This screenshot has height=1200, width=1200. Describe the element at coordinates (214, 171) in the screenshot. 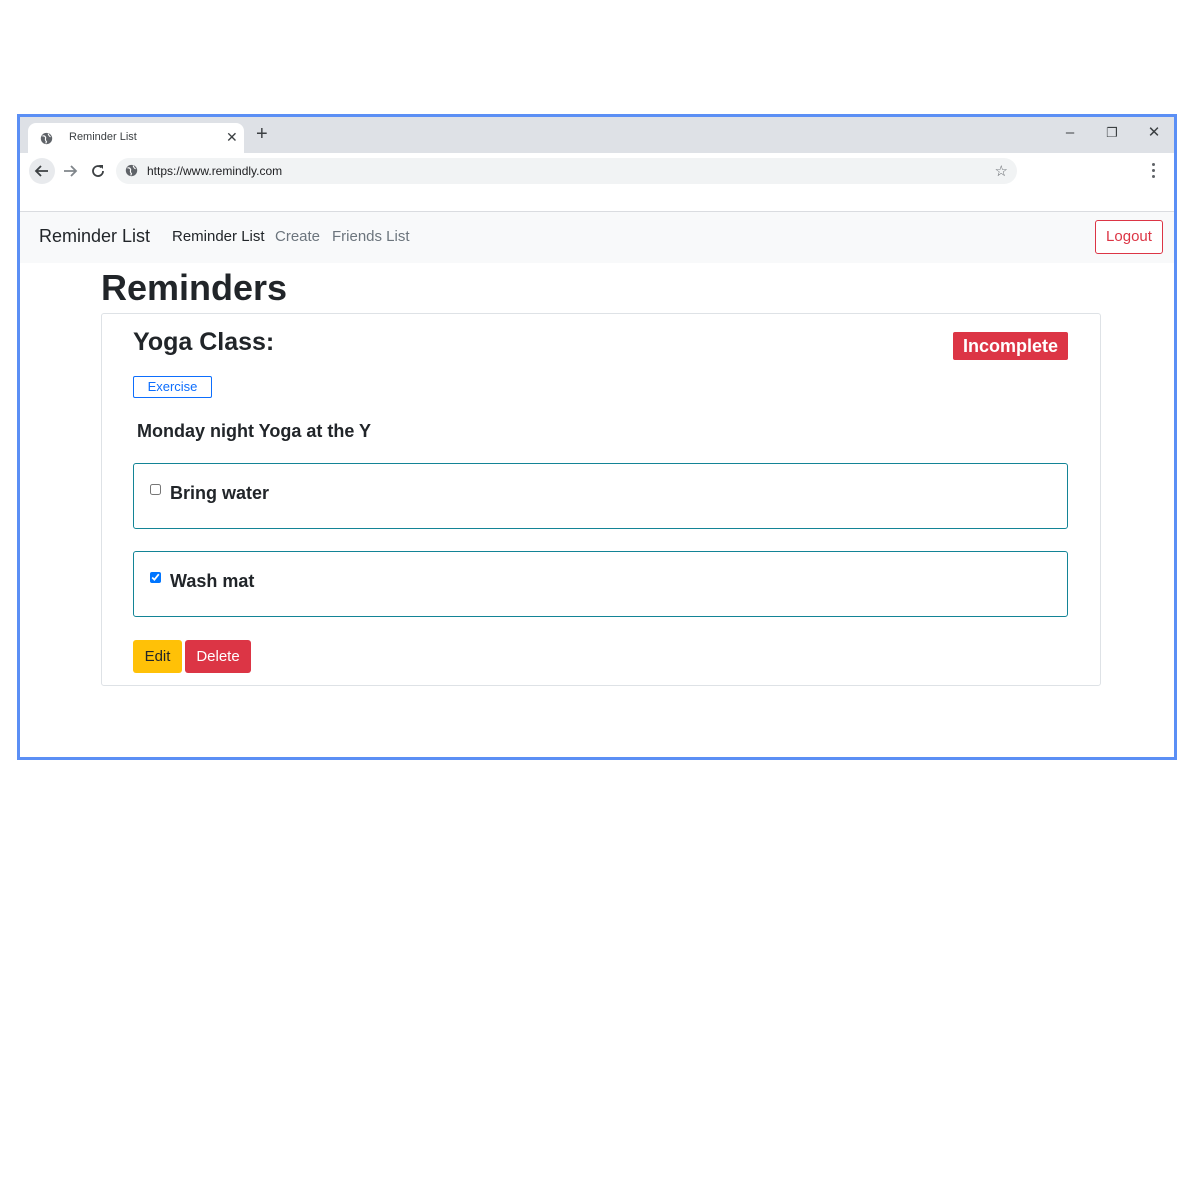

I see `url-text: https://www.remindly.com` at that location.